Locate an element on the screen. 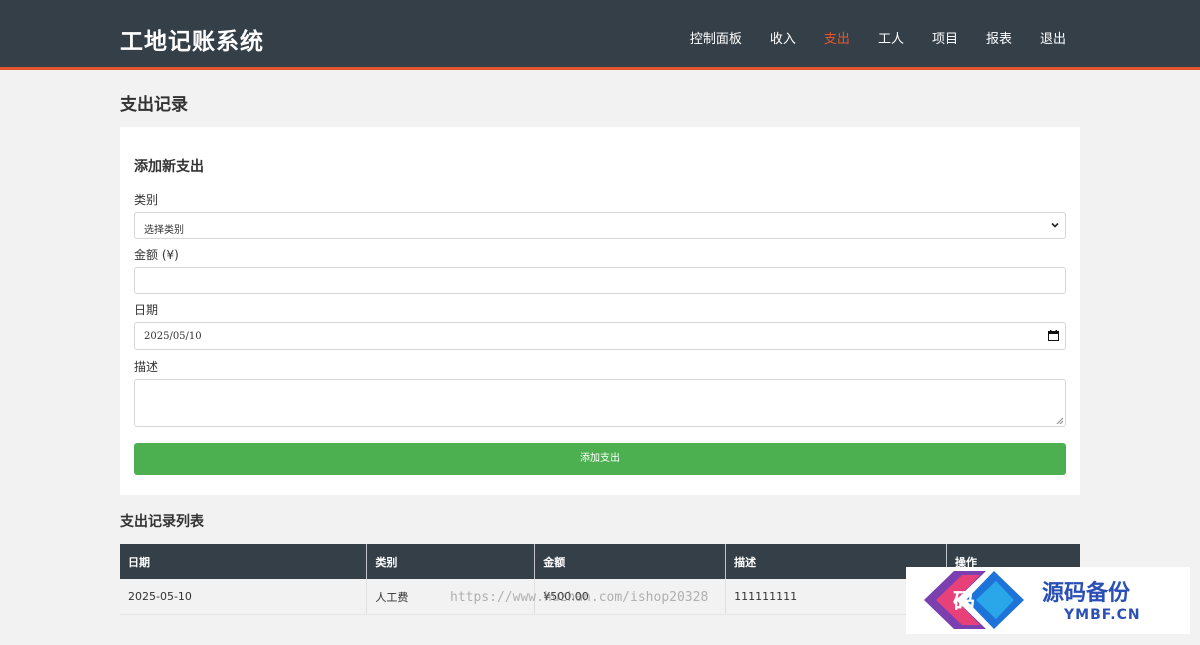 This screenshot has width=1200, height=645. add-expense-button: 添加支出 is located at coordinates (600, 459).